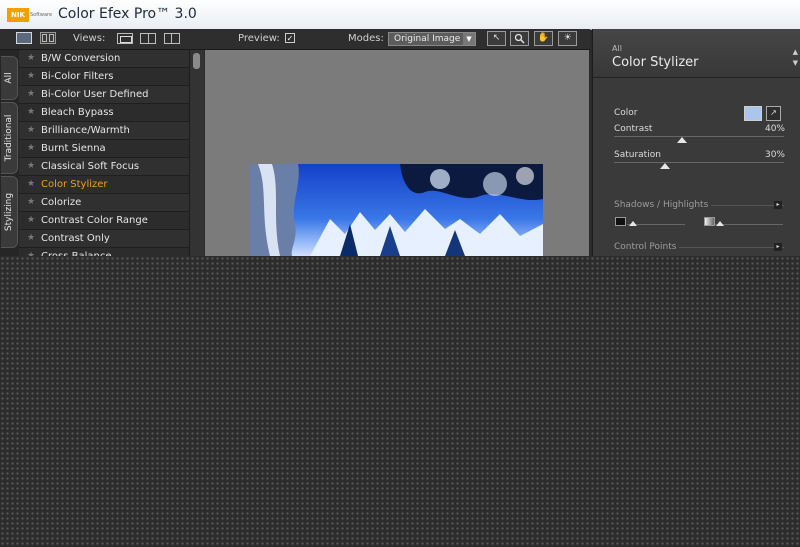  I want to click on highlights-slider-track, so click(749, 224).